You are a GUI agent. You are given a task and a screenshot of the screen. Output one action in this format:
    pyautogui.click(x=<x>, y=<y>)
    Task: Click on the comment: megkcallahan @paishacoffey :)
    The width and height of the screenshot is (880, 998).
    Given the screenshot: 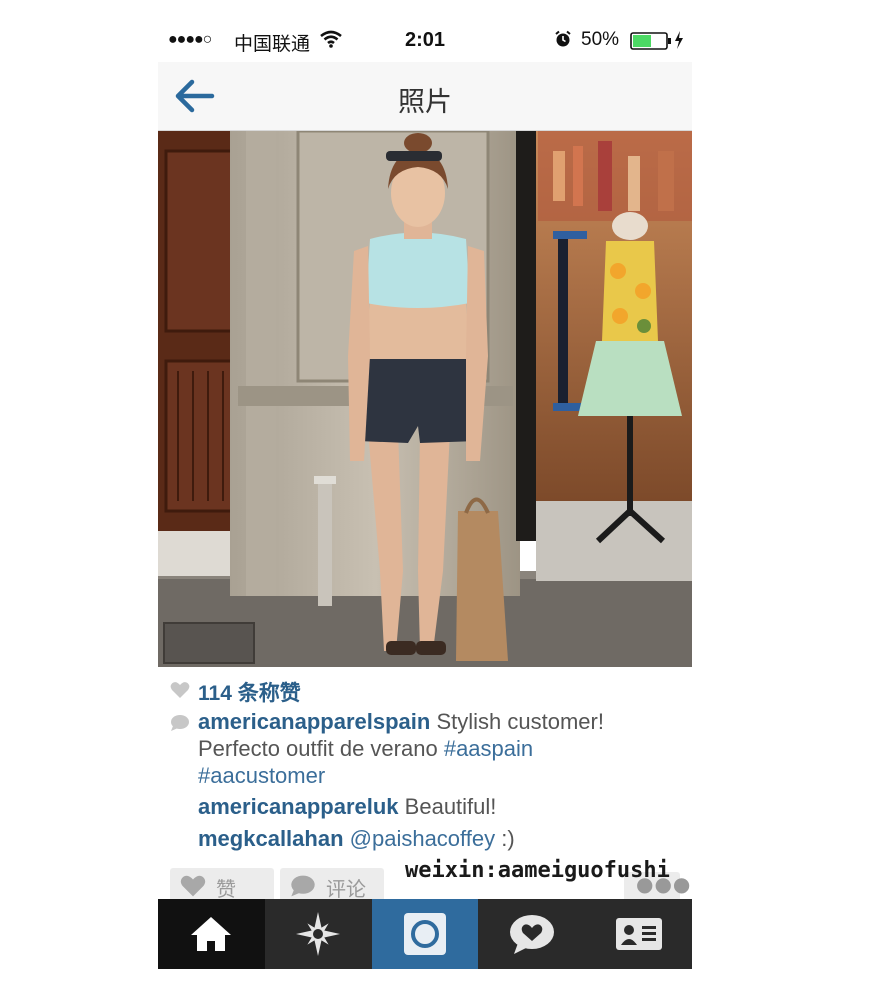 What is the action you would take?
    pyautogui.click(x=433, y=838)
    